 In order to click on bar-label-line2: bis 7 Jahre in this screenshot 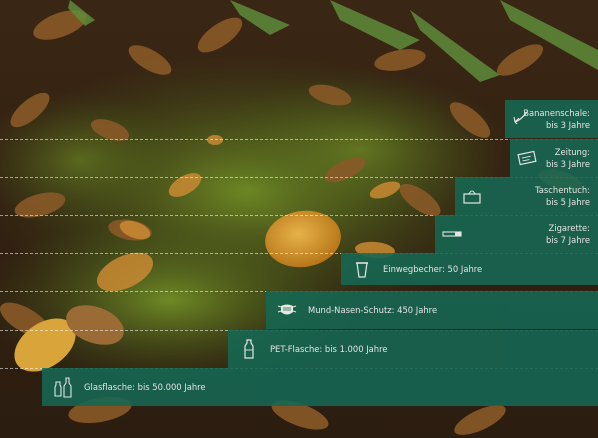, I will do `click(568, 240)`.